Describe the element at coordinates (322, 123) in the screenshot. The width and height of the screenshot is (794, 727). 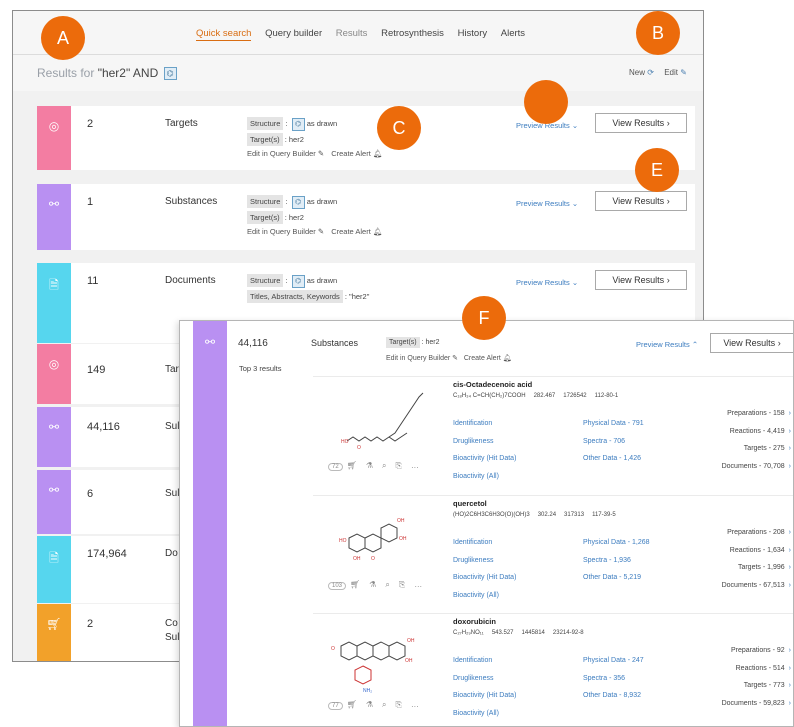
I see `criteria-text: as drawn` at that location.